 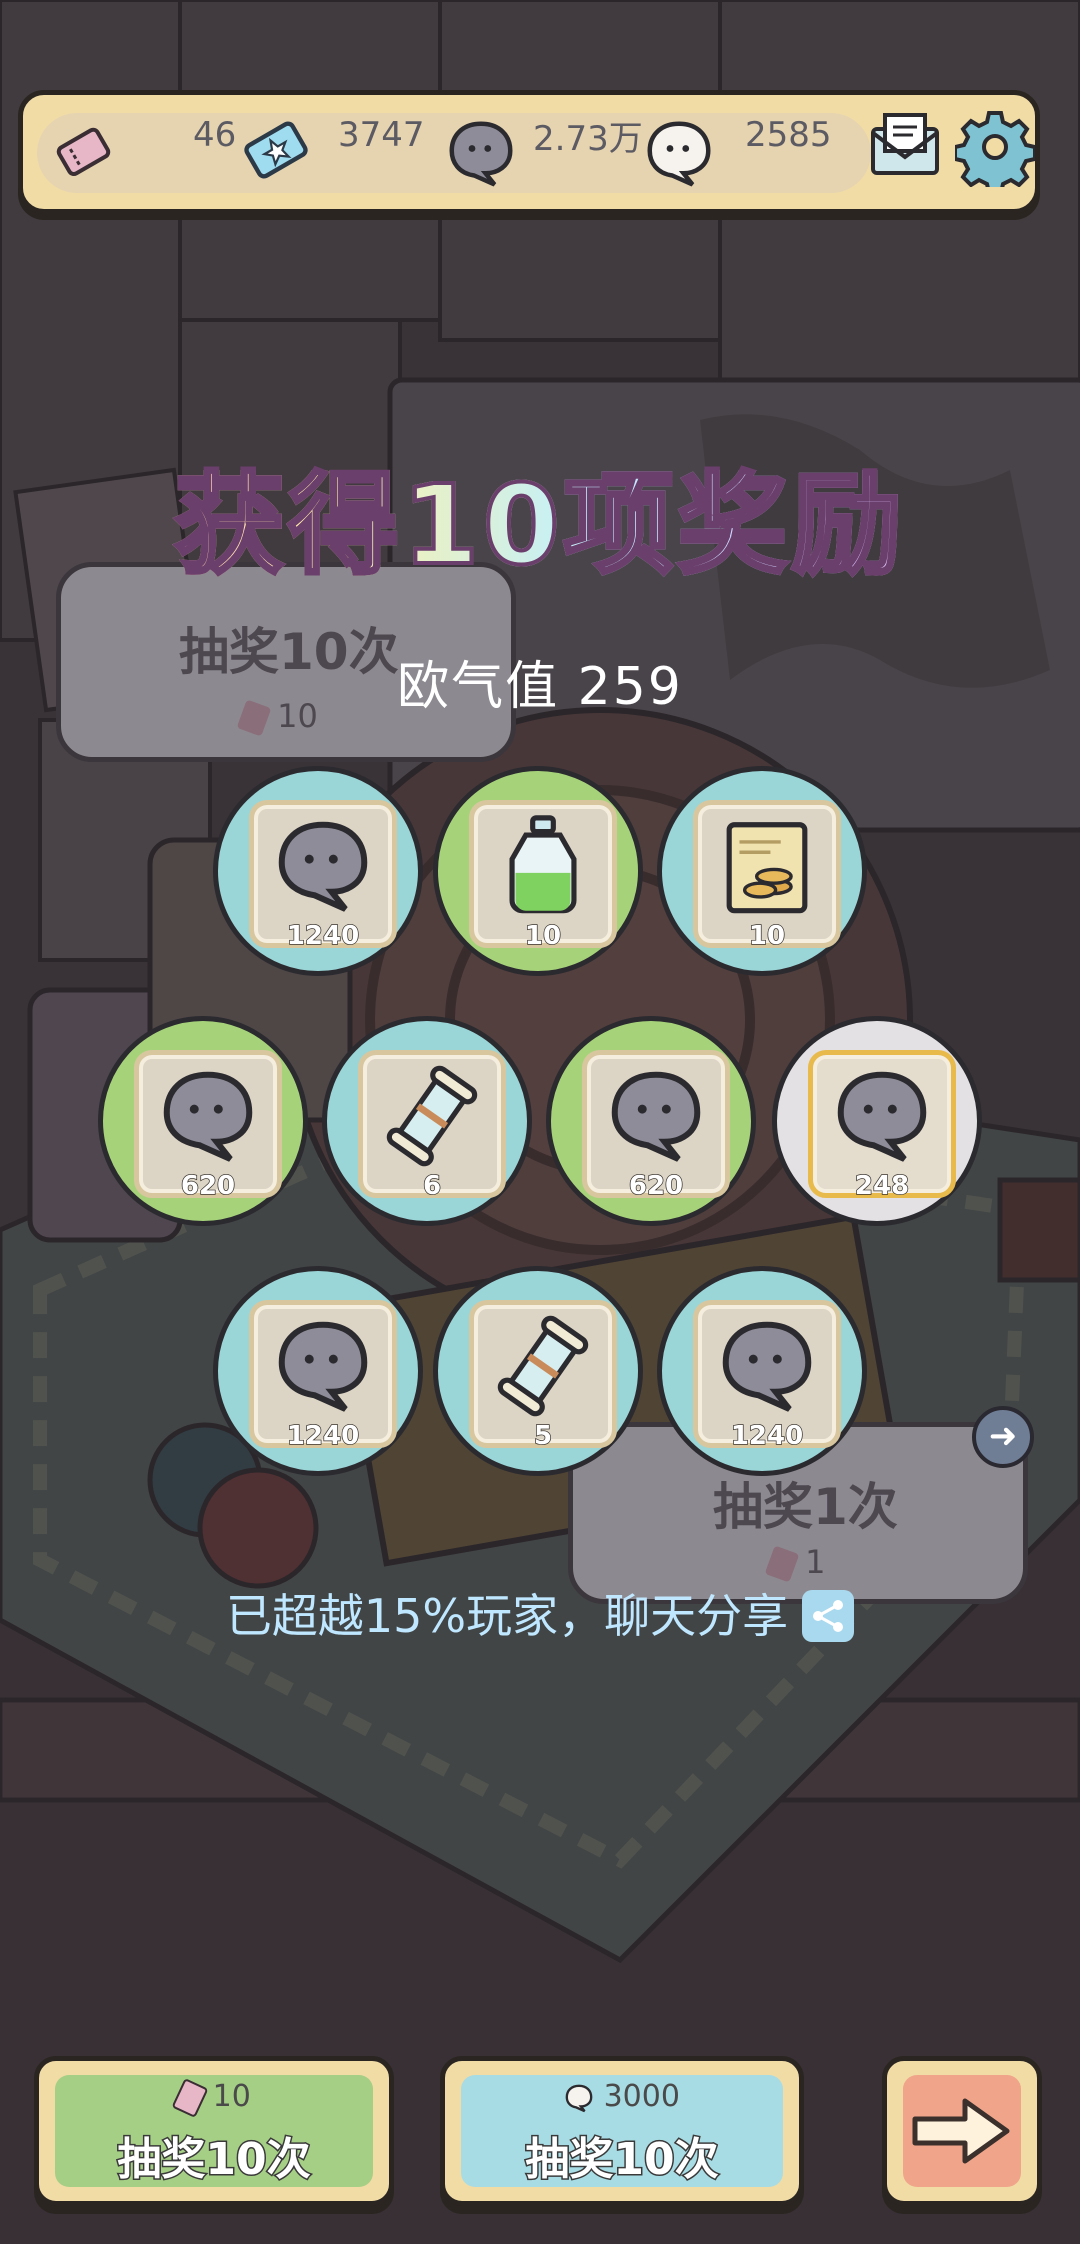 What do you see at coordinates (276, 150) in the screenshot?
I see `blue-ticket-icon` at bounding box center [276, 150].